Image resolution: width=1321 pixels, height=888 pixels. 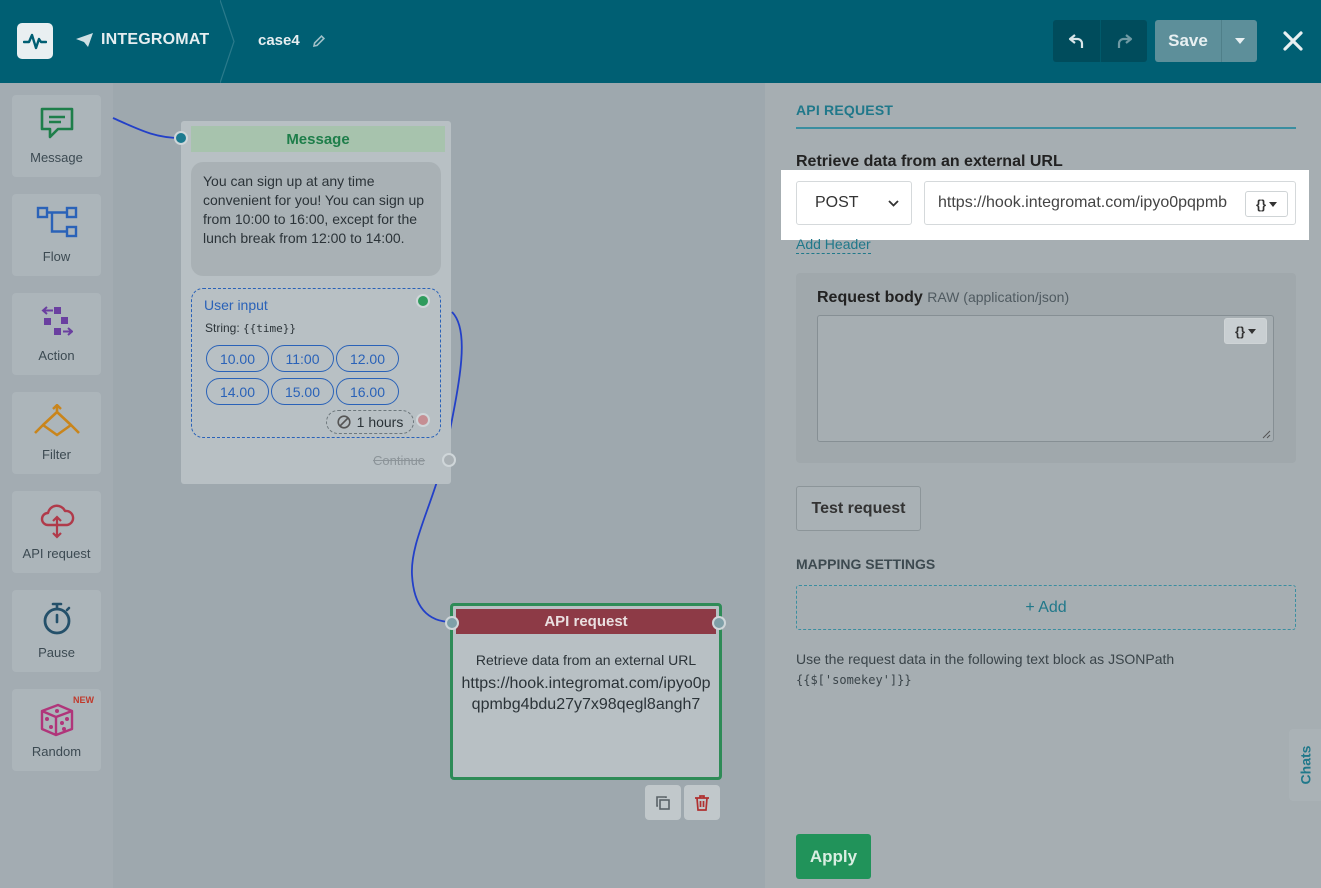 What do you see at coordinates (302, 358) in the screenshot?
I see `option-chip: 11:00` at bounding box center [302, 358].